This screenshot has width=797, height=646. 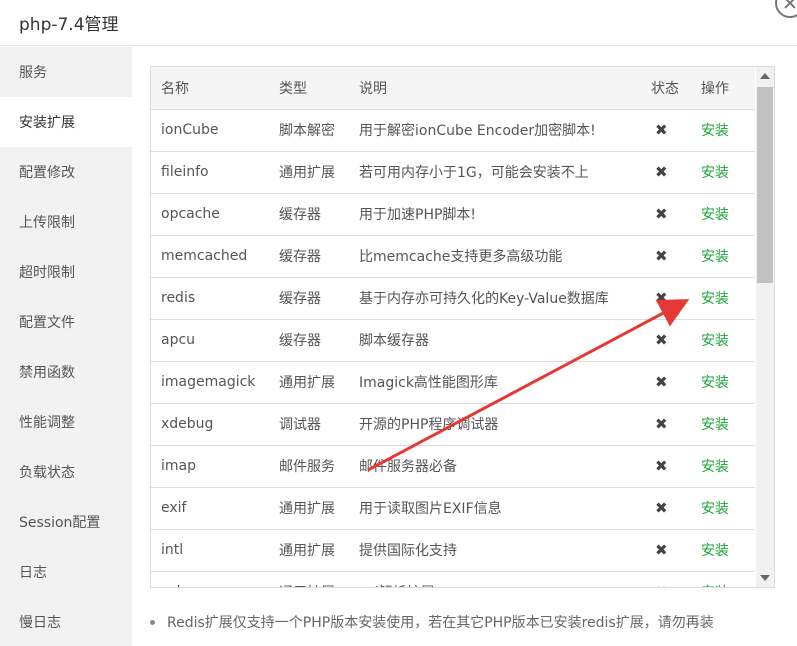 What do you see at coordinates (66, 572) in the screenshot?
I see `sidebar-item-log: 日志` at bounding box center [66, 572].